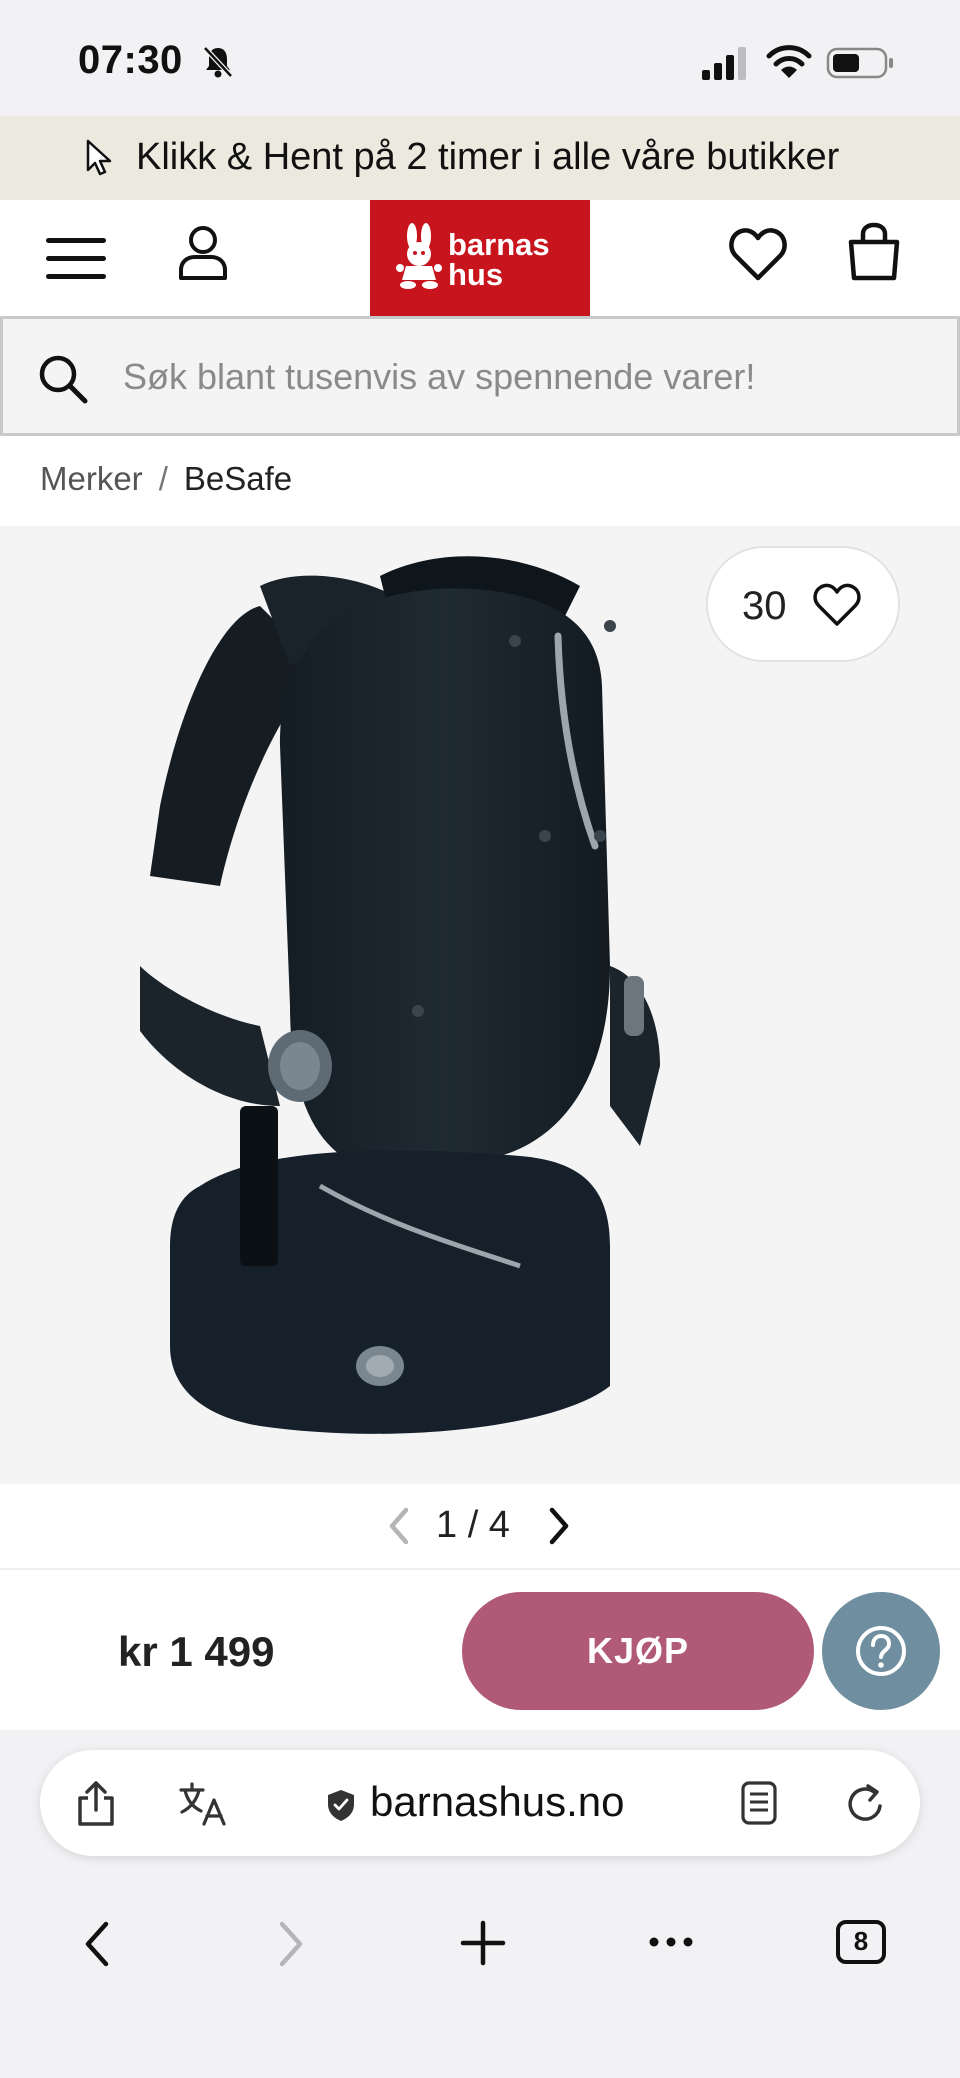 This screenshot has width=960, height=2078. I want to click on tab-count: 8, so click(861, 1941).